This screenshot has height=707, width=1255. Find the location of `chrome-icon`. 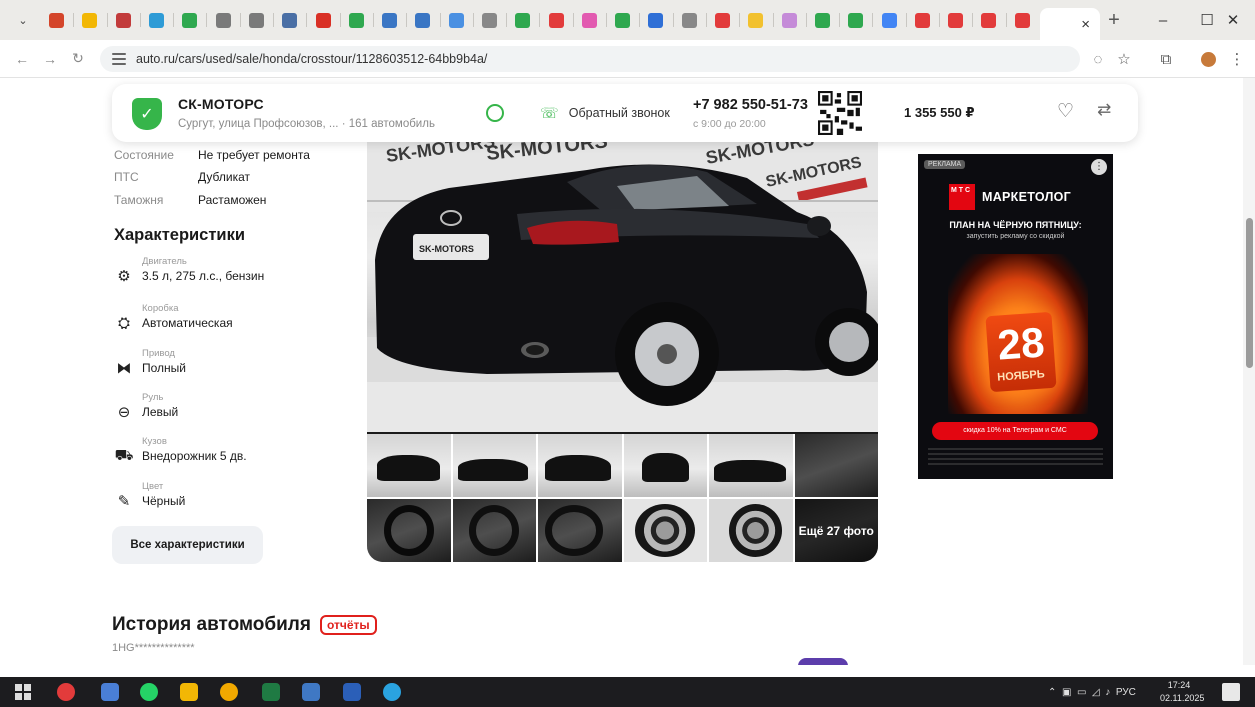

chrome-icon is located at coordinates (229, 692).